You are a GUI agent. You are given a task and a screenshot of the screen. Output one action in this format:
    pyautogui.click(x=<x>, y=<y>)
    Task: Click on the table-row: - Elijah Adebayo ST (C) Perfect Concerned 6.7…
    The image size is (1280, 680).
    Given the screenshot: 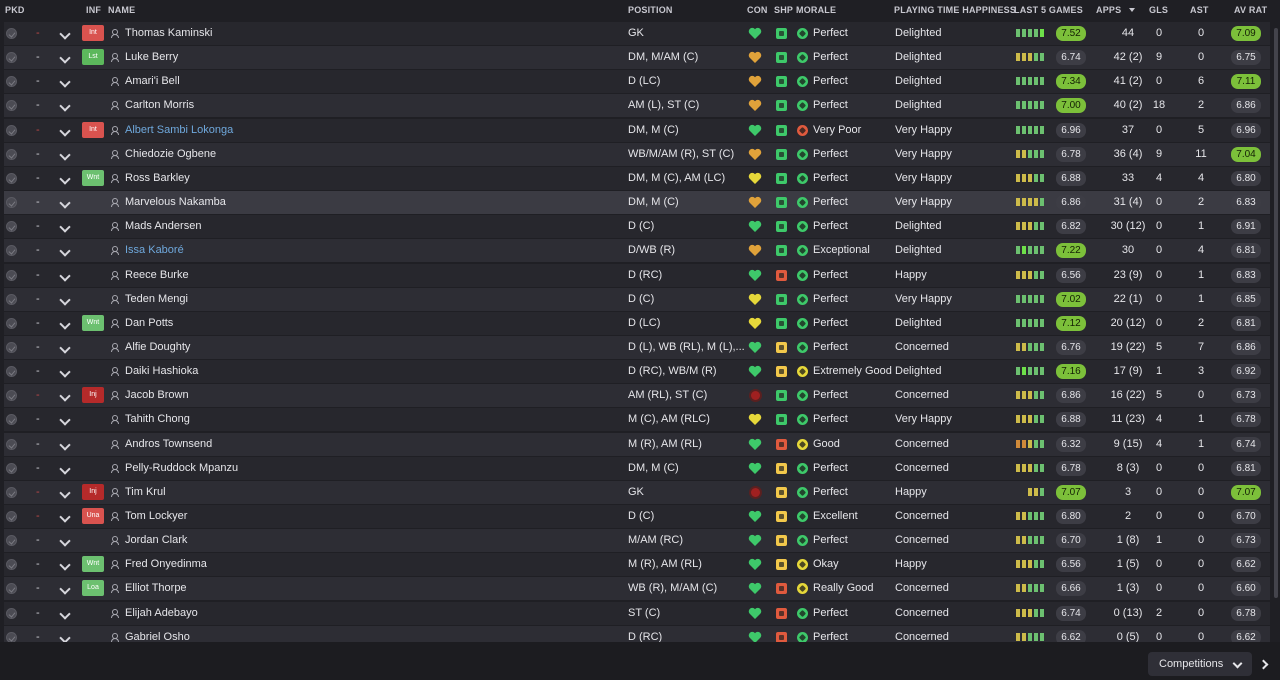 What is the action you would take?
    pyautogui.click(x=637, y=613)
    